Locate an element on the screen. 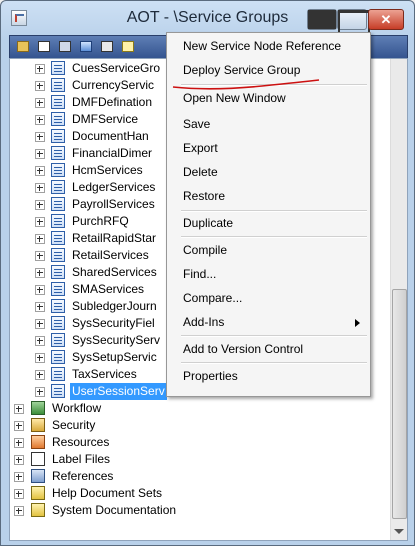 This screenshot has height=546, width=415. tree-node: Resources is located at coordinates (195, 442).